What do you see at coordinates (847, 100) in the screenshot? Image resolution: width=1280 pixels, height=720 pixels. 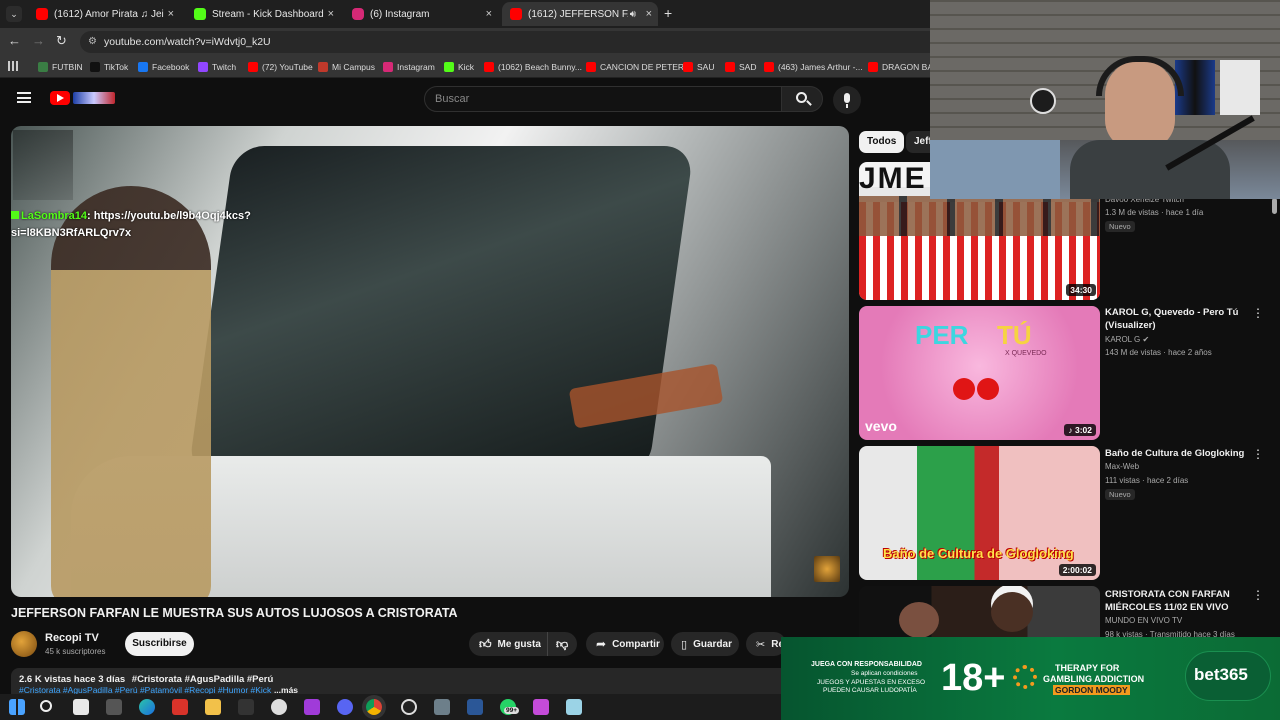 I see `voice-search-button` at bounding box center [847, 100].